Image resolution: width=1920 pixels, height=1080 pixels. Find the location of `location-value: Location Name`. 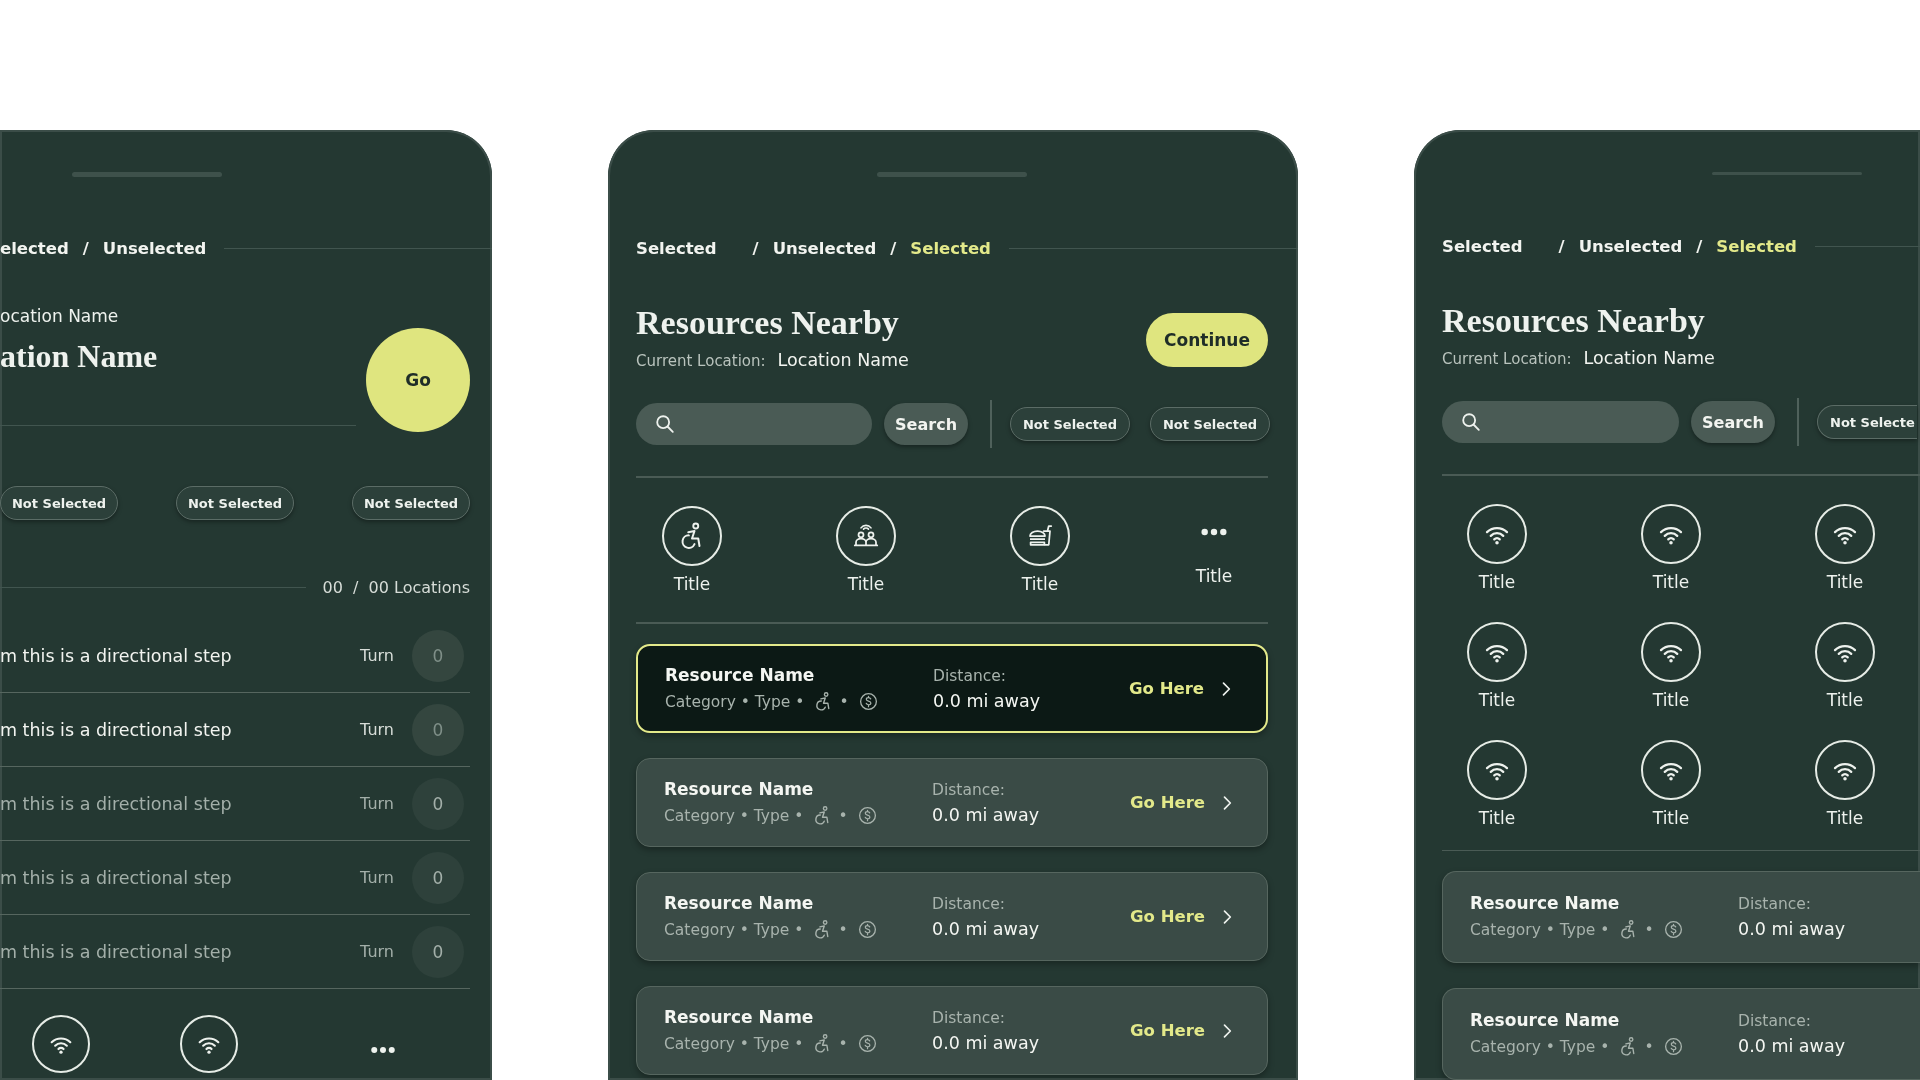

location-value: Location Name is located at coordinates (843, 360).